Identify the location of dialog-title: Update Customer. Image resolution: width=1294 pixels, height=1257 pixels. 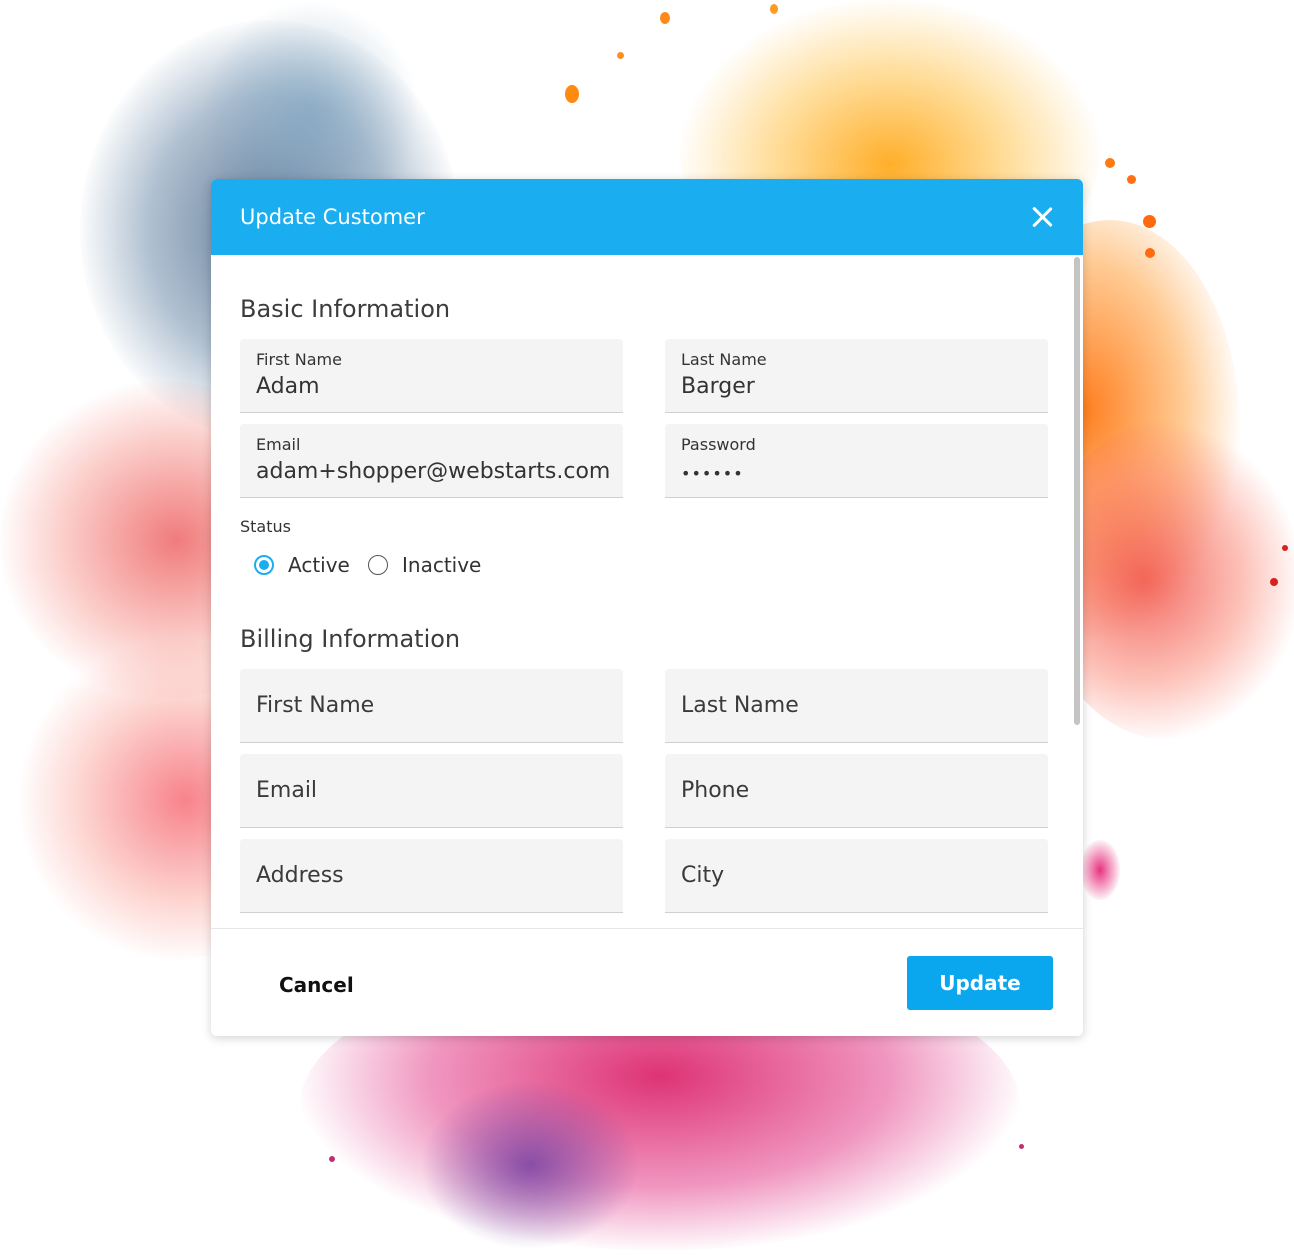
(332, 217).